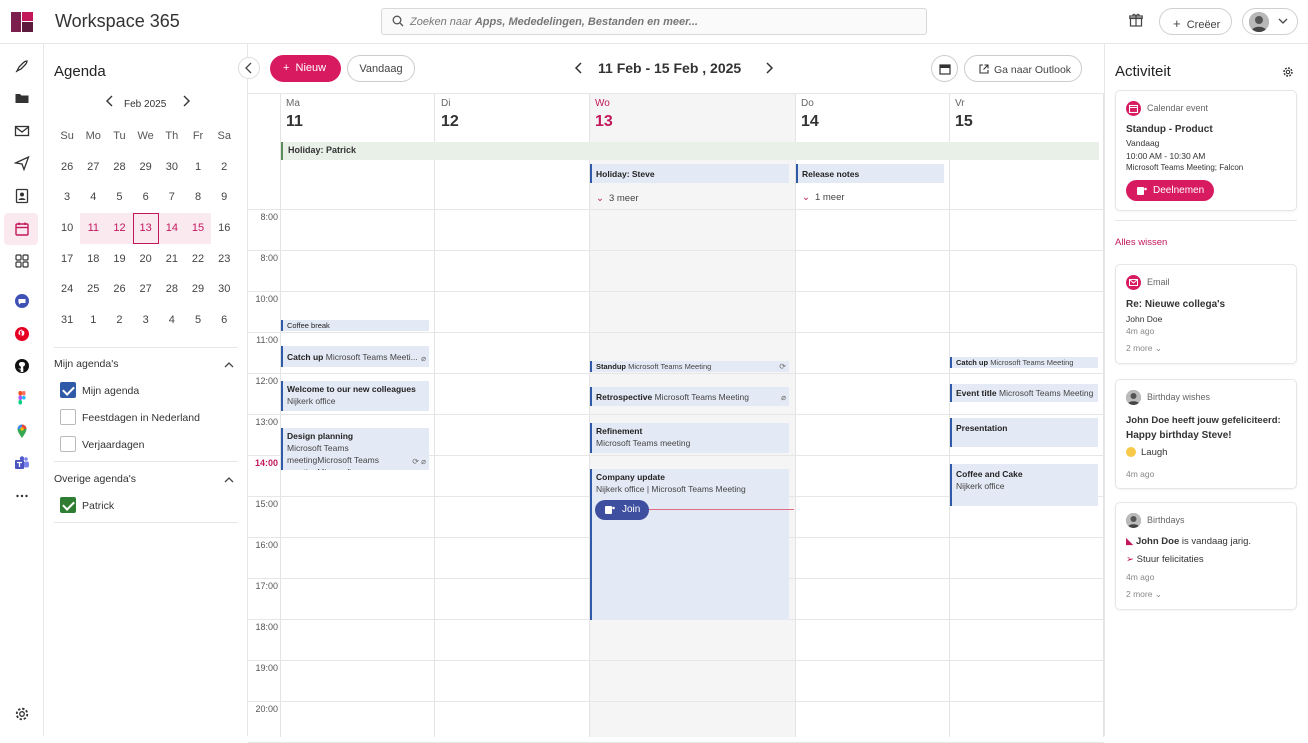 Image resolution: width=1308 pixels, height=743 pixels. What do you see at coordinates (224, 228) in the screenshot?
I see `mini-calendar-day: 16` at bounding box center [224, 228].